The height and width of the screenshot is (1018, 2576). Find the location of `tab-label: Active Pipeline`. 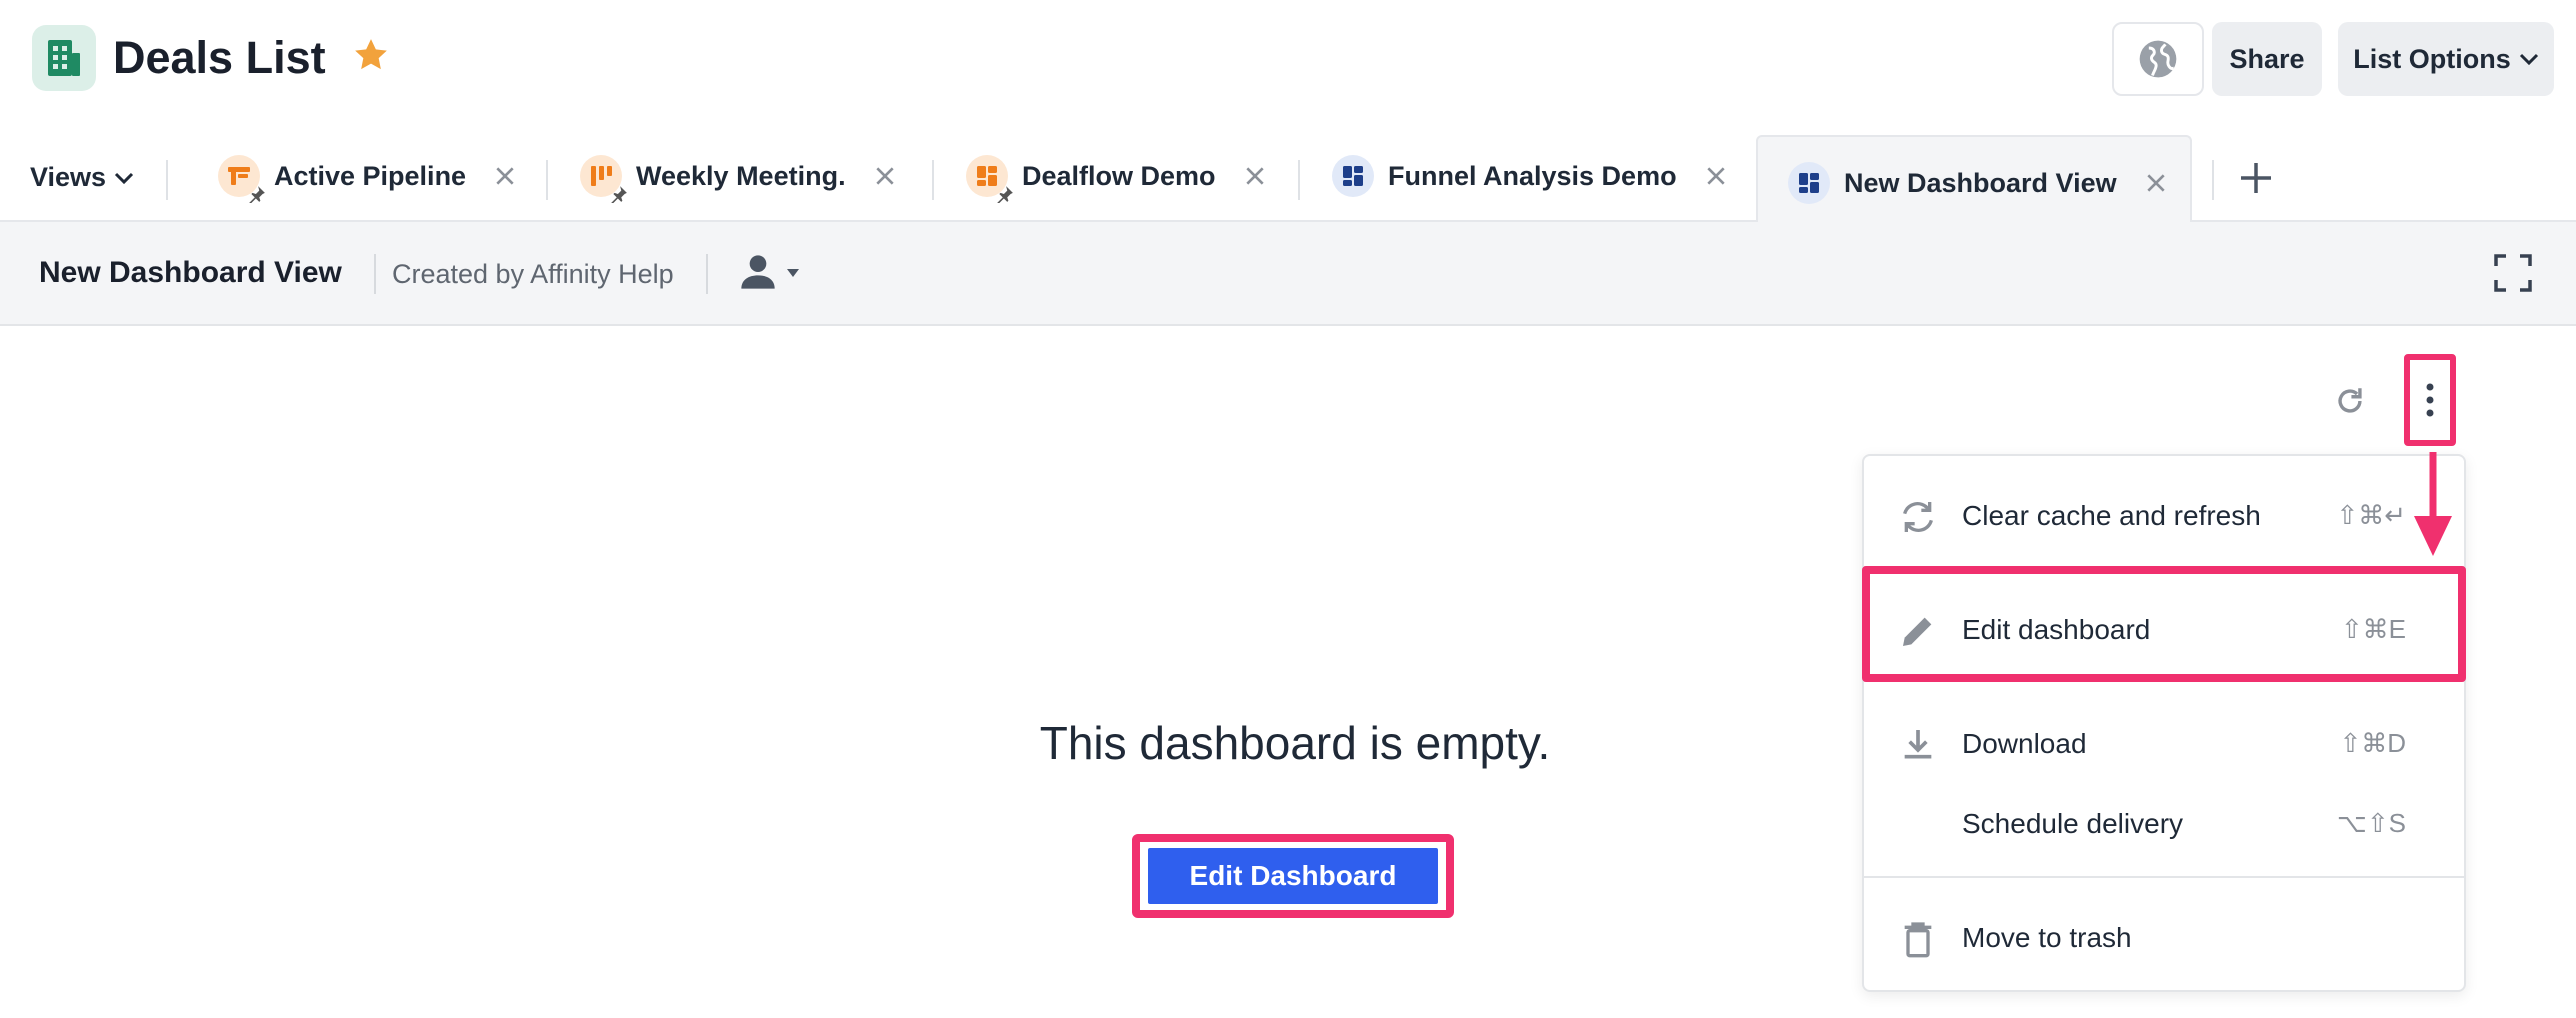

tab-label: Active Pipeline is located at coordinates (370, 175).